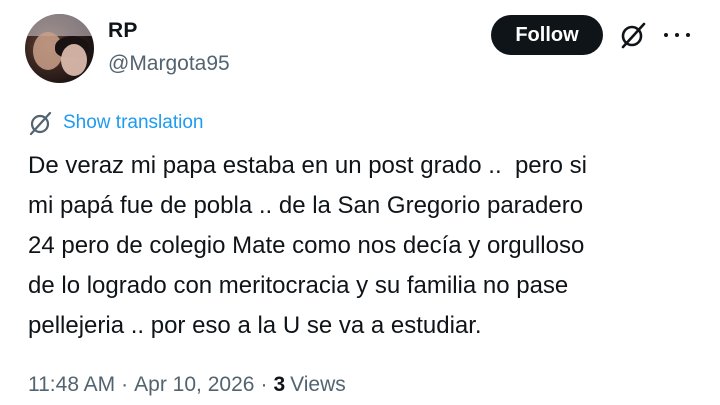 The width and height of the screenshot is (720, 405). What do you see at coordinates (633, 35) in the screenshot?
I see `grok-icon` at bounding box center [633, 35].